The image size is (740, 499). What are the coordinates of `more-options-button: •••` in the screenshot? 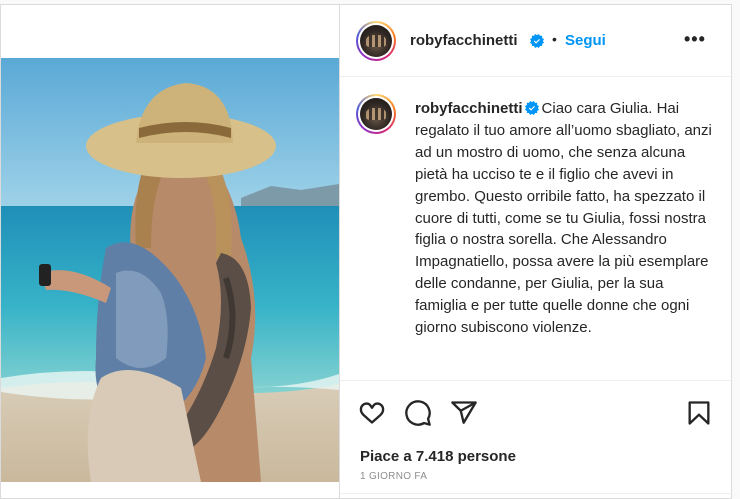 It's located at (695, 39).